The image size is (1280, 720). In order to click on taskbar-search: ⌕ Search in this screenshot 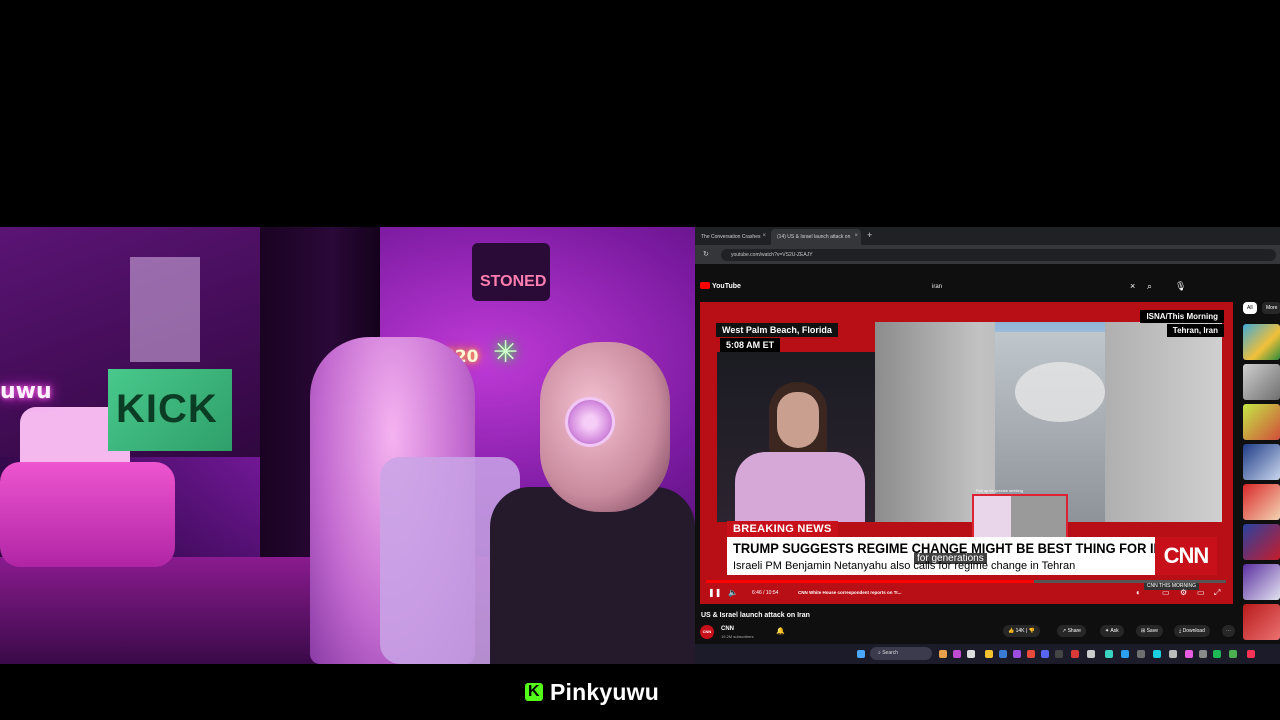, I will do `click(901, 653)`.